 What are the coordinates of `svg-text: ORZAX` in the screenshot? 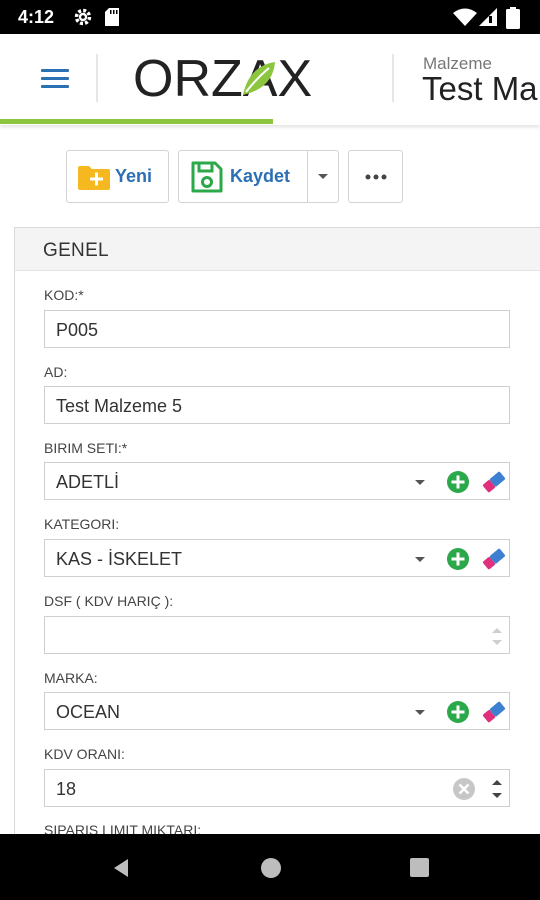 It's located at (222, 78).